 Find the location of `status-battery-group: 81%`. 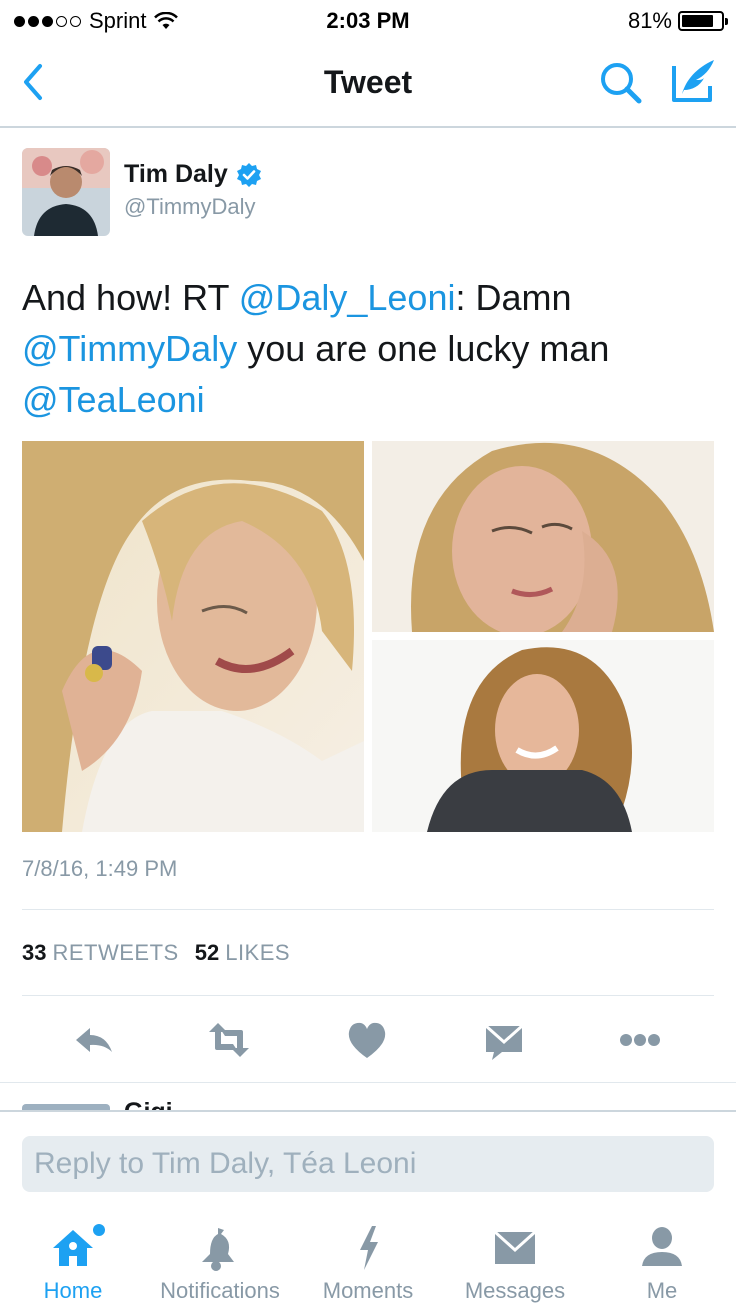

status-battery-group: 81% is located at coordinates (677, 21).